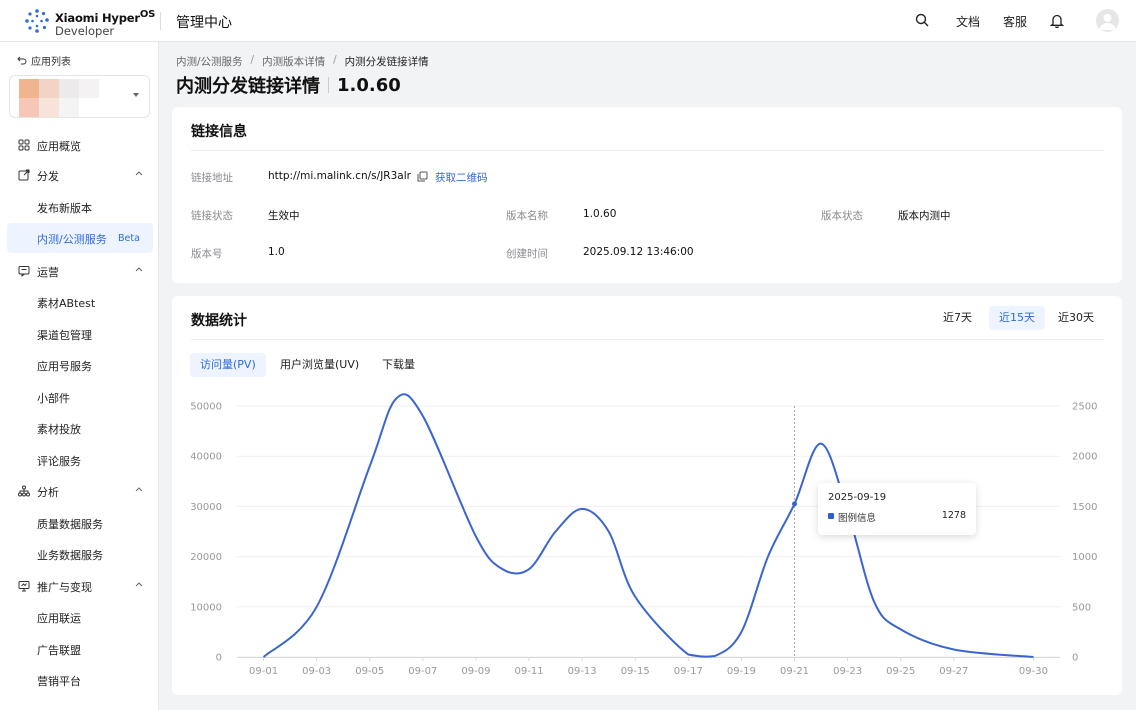 The height and width of the screenshot is (710, 1136). What do you see at coordinates (794, 671) in the screenshot?
I see `x-tick-label: 09-21` at bounding box center [794, 671].